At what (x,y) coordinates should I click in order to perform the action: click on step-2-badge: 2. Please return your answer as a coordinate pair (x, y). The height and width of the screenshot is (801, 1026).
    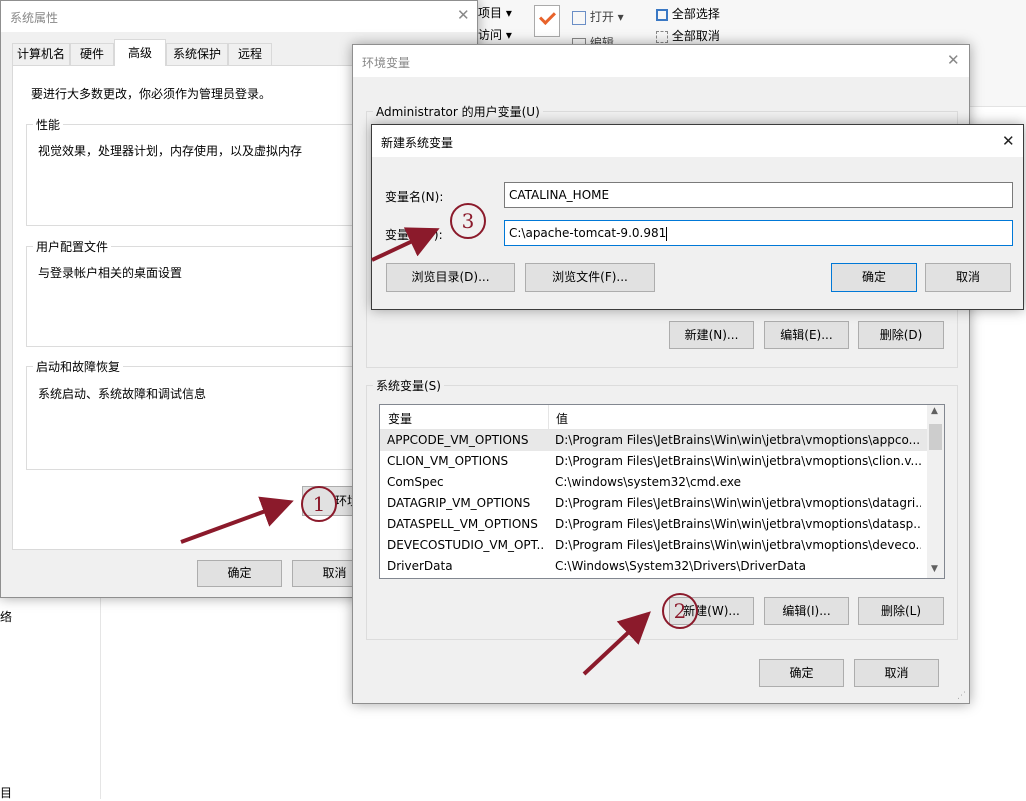
    Looking at the image, I should click on (680, 611).